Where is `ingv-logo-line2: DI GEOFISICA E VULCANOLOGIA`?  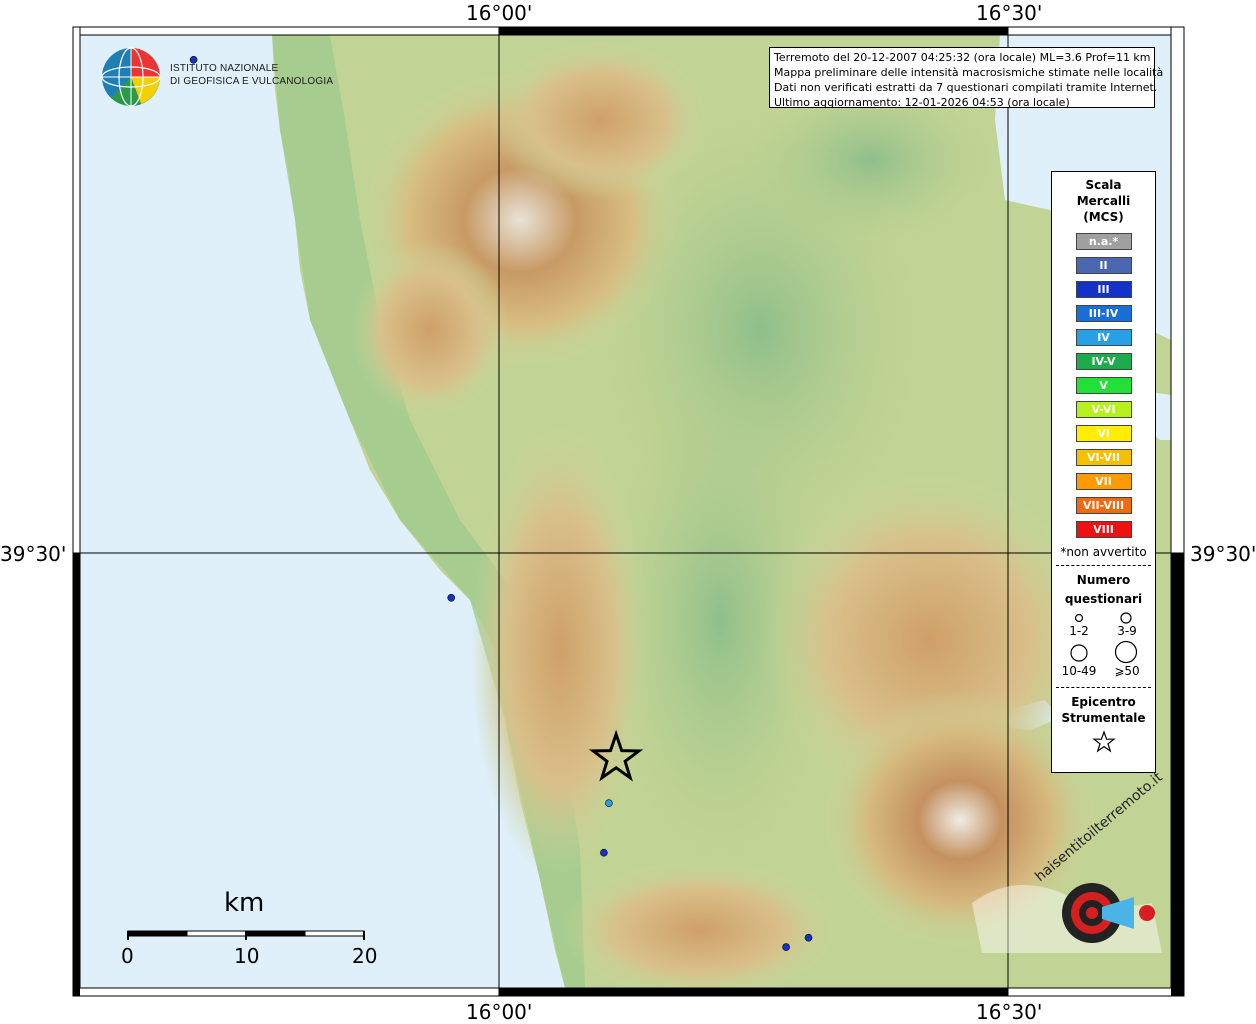 ingv-logo-line2: DI GEOFISICA E VULCANOLOGIA is located at coordinates (252, 81).